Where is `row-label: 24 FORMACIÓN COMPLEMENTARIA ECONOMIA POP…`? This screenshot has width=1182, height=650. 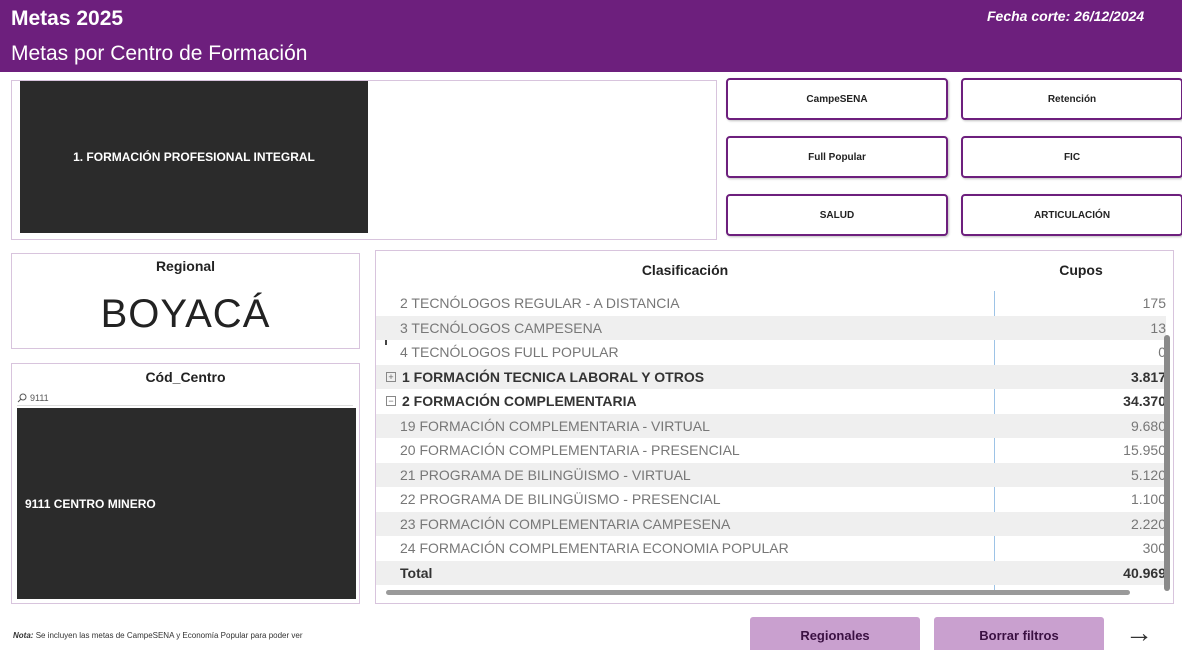
row-label: 24 FORMACIÓN COMPLEMENTARIA ECONOMIA POP… is located at coordinates (594, 548).